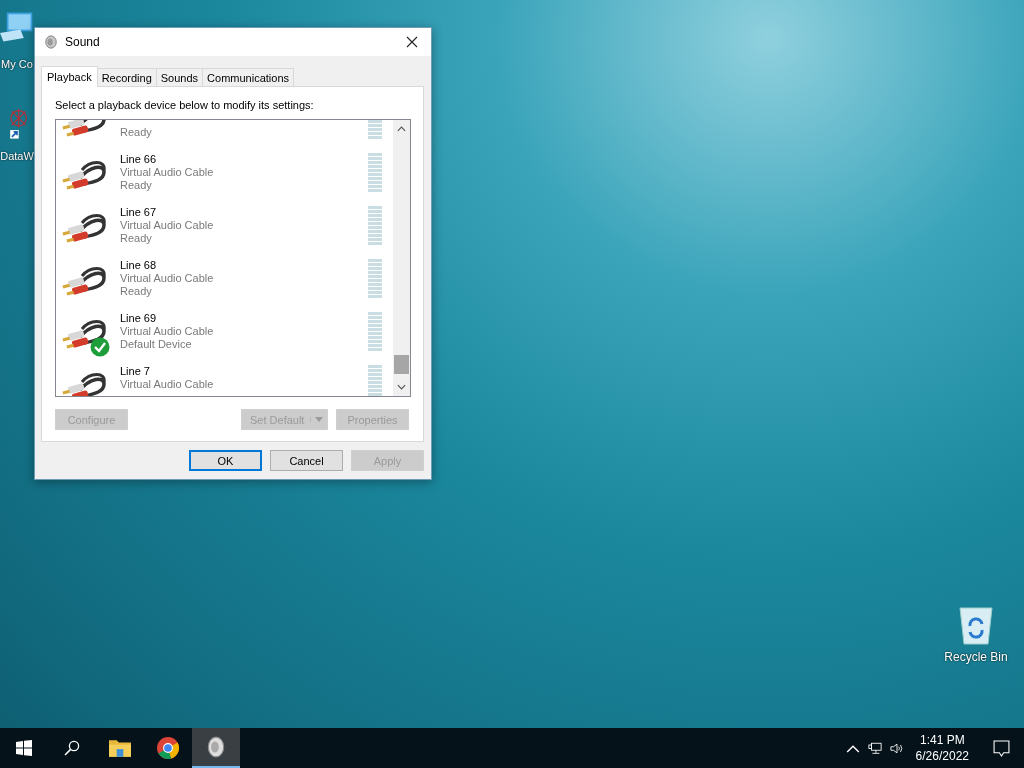 Image resolution: width=1024 pixels, height=768 pixels. What do you see at coordinates (976, 657) in the screenshot?
I see `desktop-icon-label: Recycle Bin` at bounding box center [976, 657].